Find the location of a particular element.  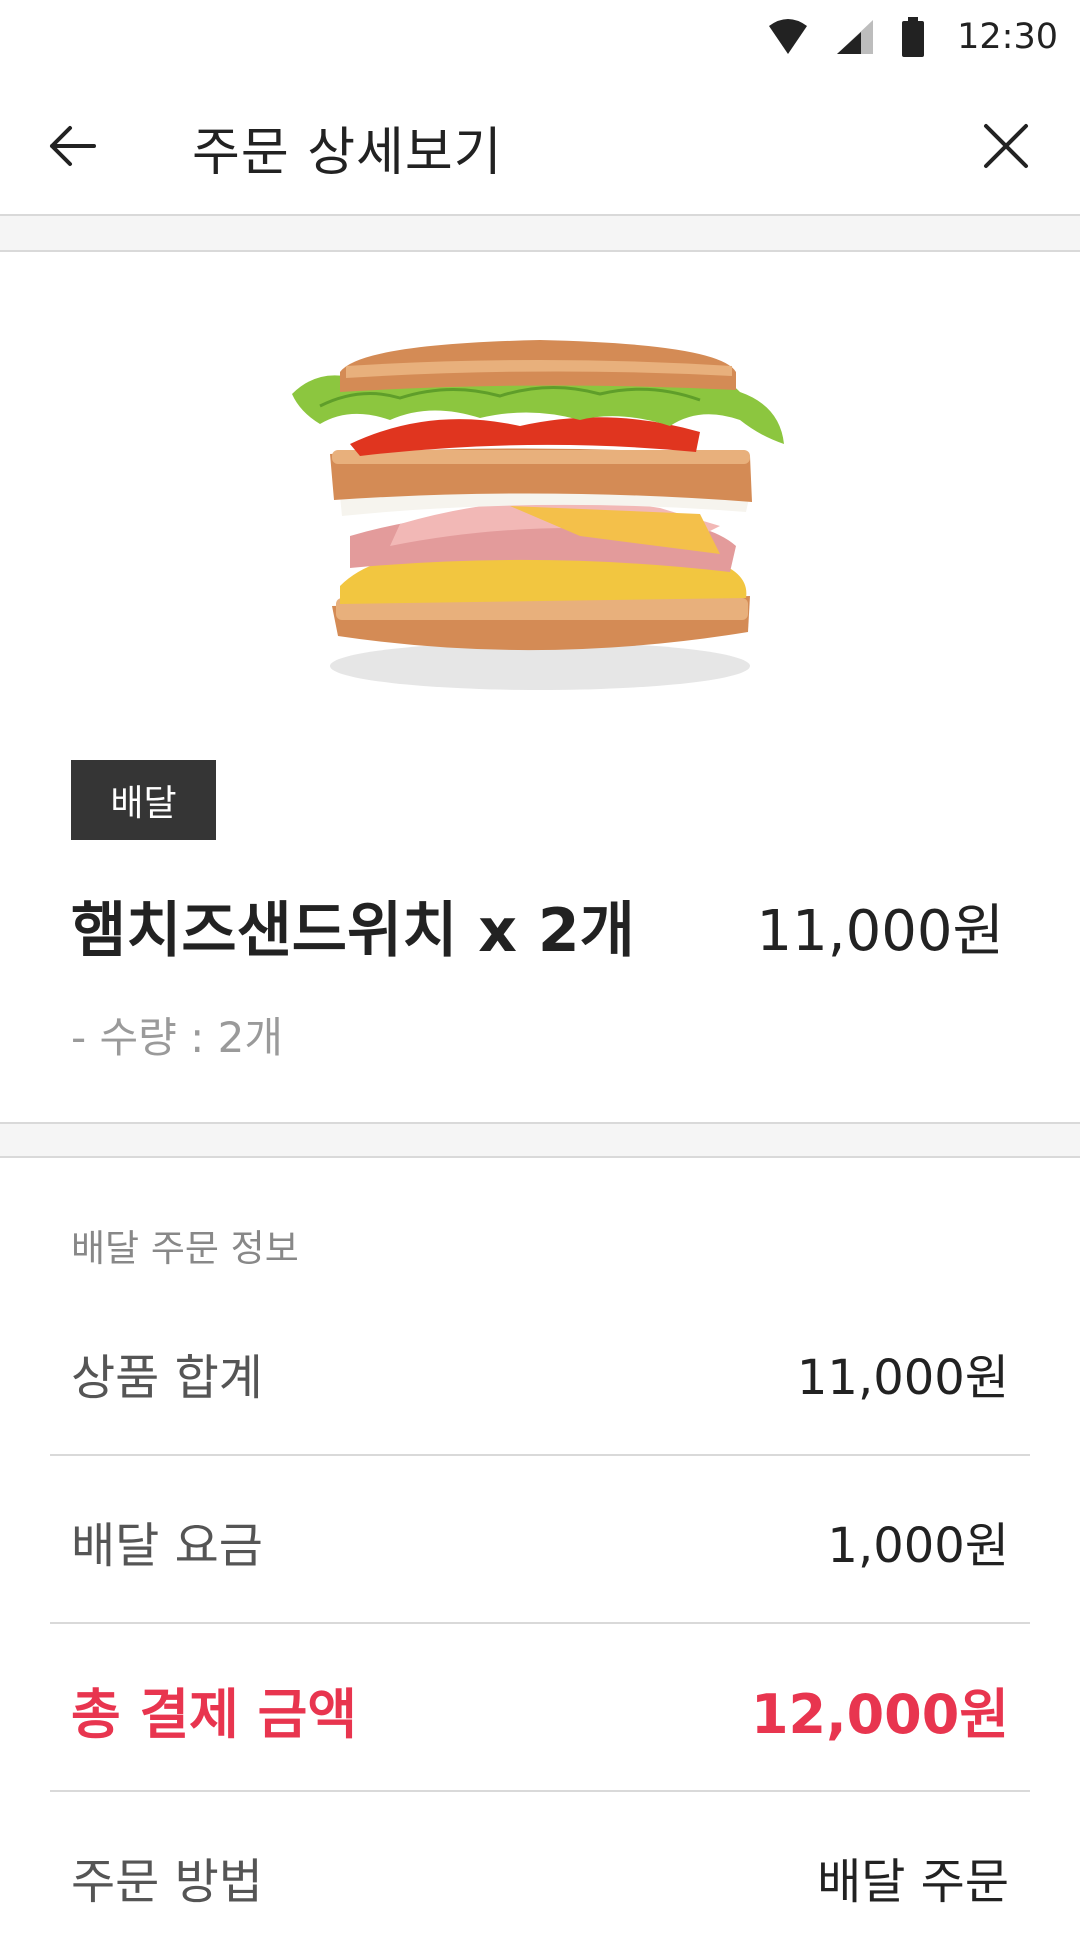

battery-icon is located at coordinates (913, 37).